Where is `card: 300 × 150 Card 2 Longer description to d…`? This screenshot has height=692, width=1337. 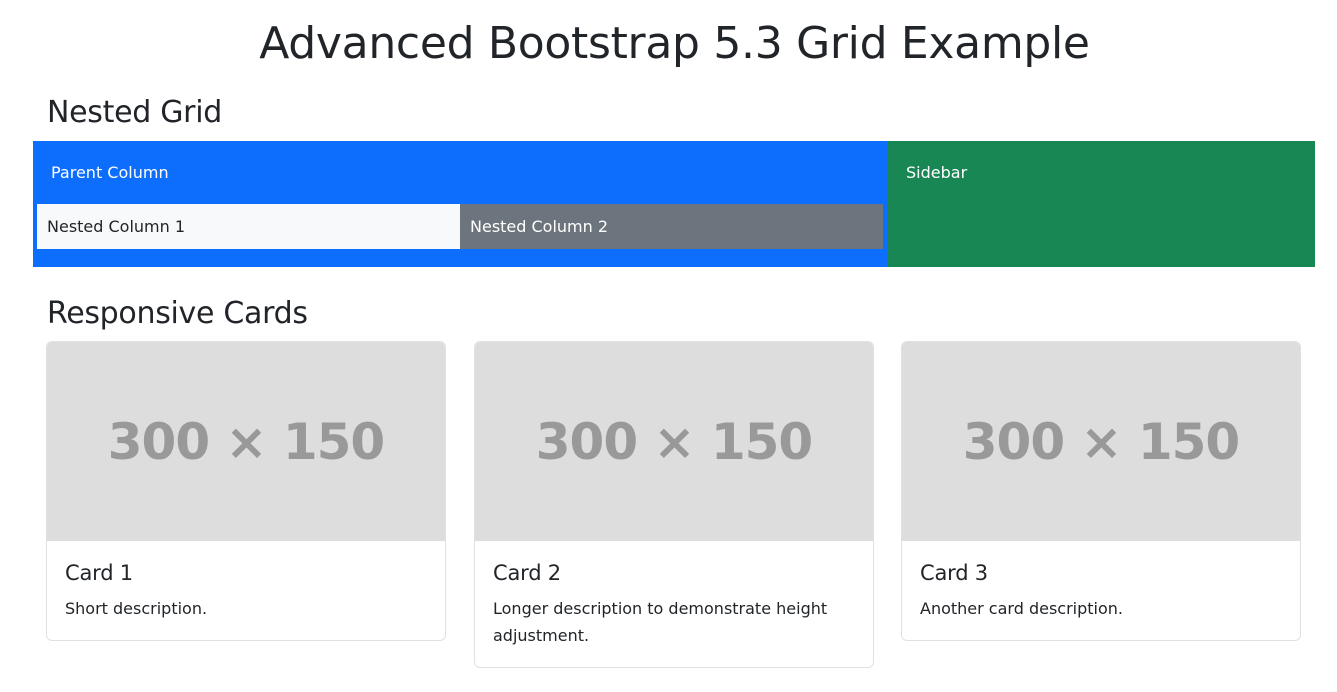
card: 300 × 150 Card 2 Longer description to d… is located at coordinates (674, 504).